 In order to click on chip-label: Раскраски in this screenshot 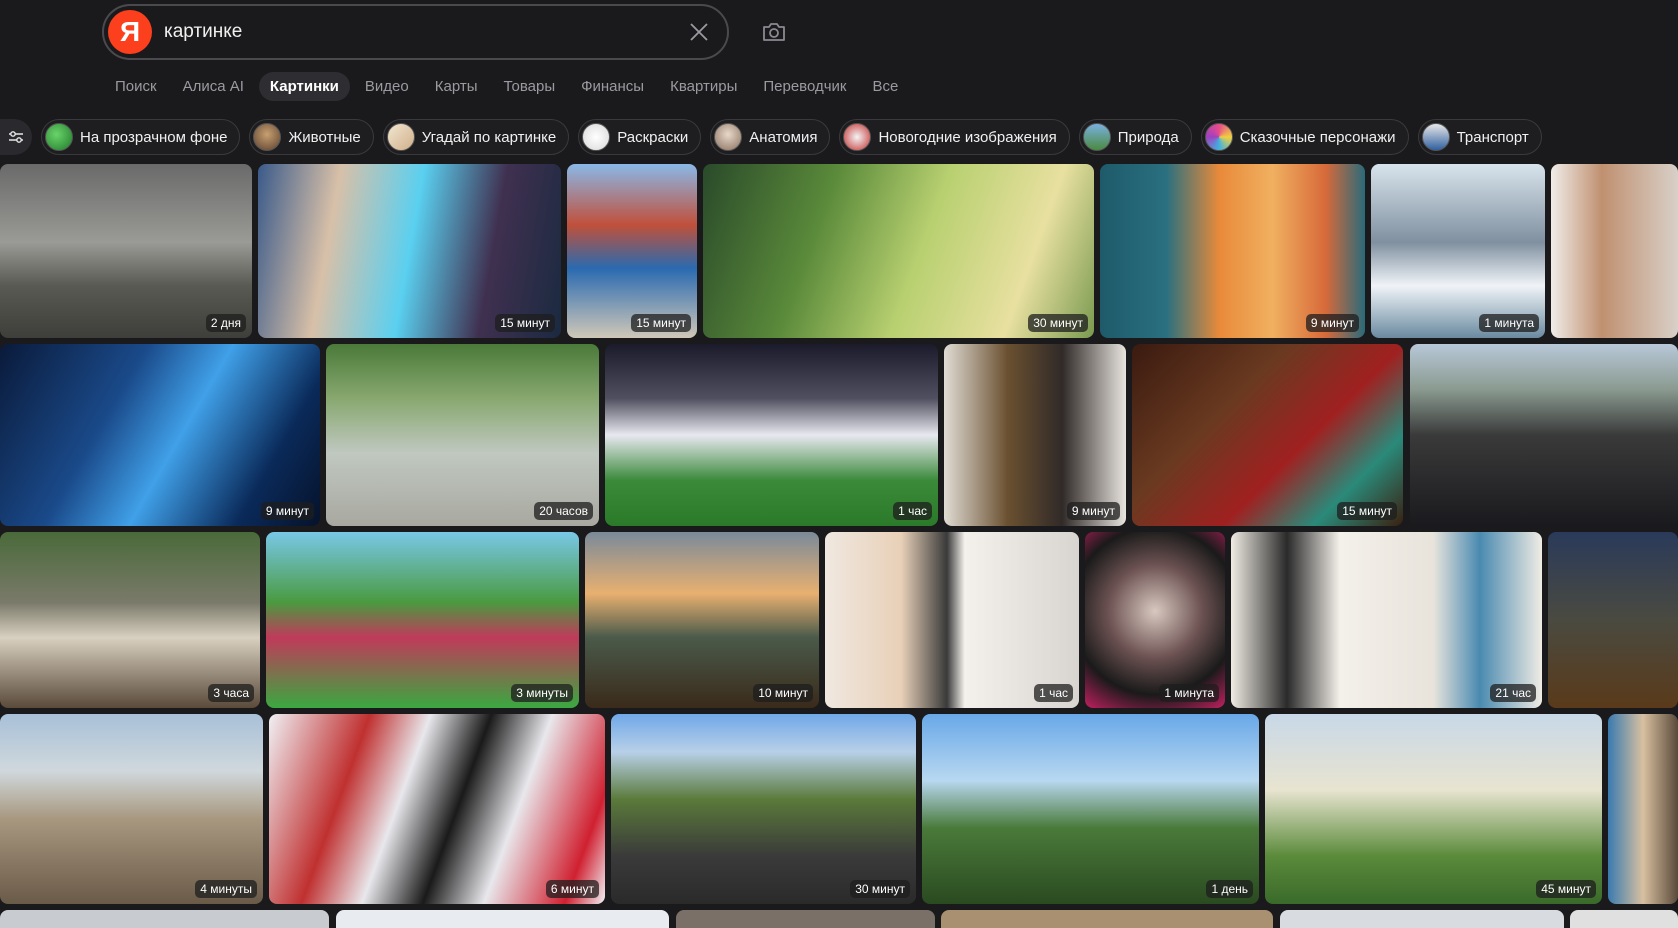, I will do `click(653, 137)`.